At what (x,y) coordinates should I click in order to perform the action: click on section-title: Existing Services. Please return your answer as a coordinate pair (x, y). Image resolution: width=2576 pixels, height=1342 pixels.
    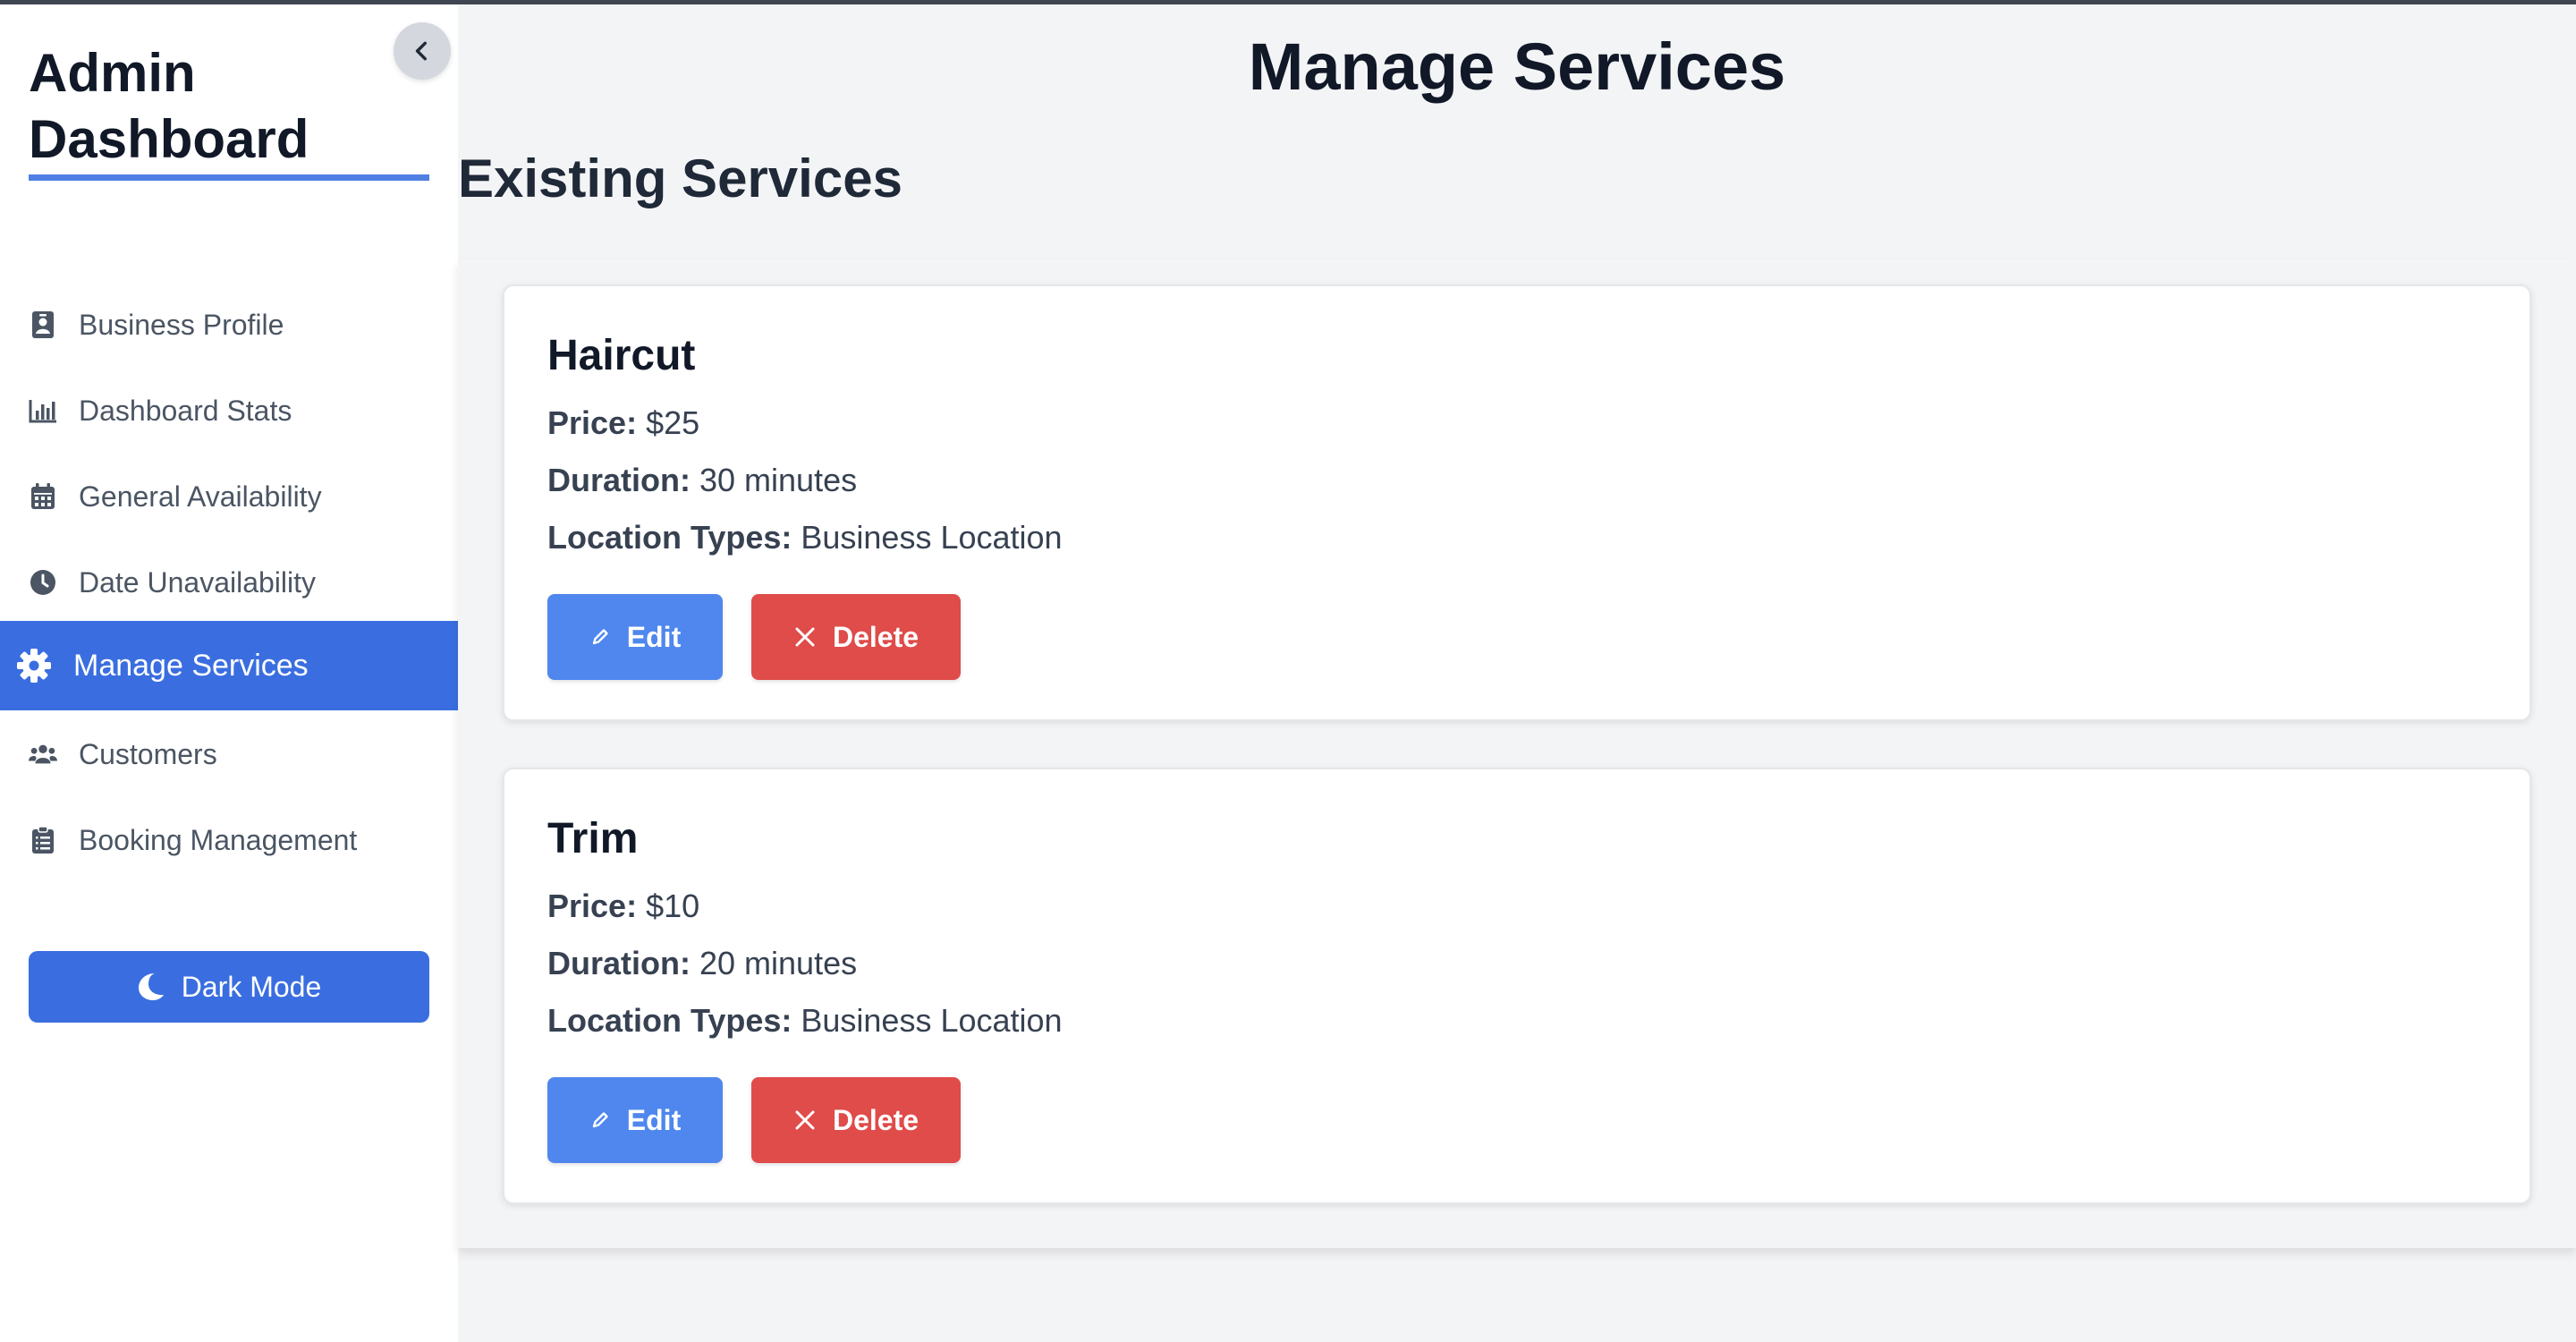
    Looking at the image, I should click on (680, 179).